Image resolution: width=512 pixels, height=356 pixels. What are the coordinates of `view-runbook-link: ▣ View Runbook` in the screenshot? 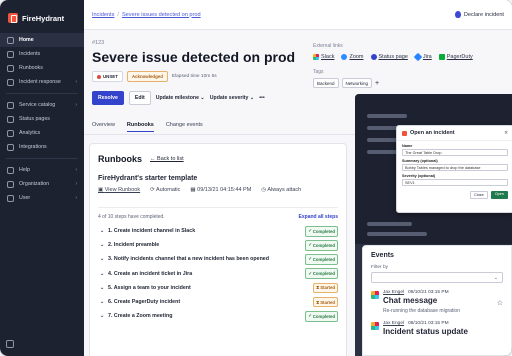 It's located at (119, 190).